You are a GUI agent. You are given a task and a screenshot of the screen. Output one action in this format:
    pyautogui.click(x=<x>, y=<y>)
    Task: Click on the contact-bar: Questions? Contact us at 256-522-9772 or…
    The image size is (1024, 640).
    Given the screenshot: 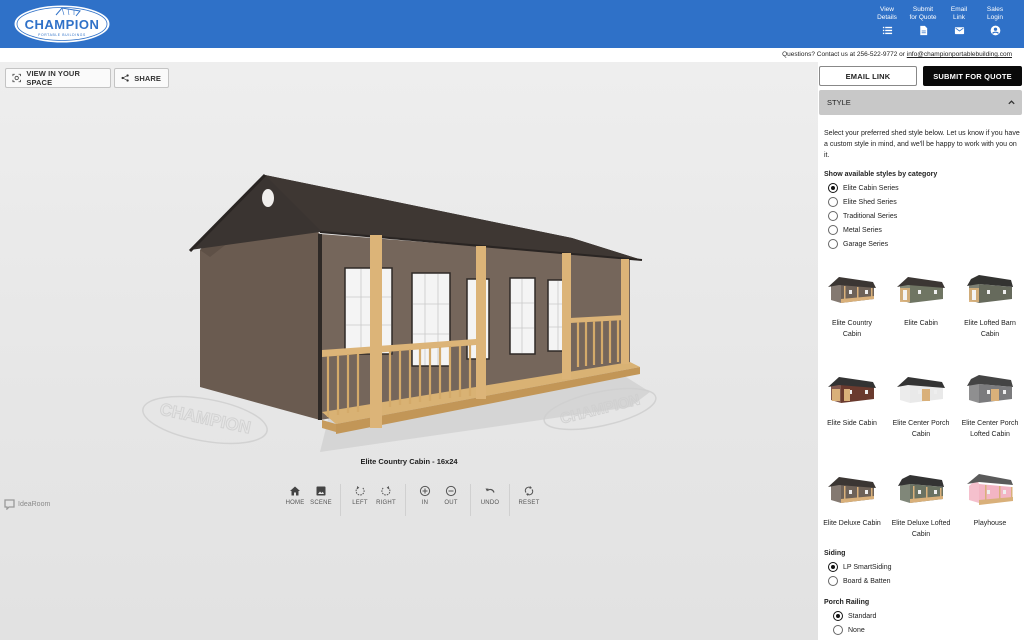 What is the action you would take?
    pyautogui.click(x=512, y=55)
    